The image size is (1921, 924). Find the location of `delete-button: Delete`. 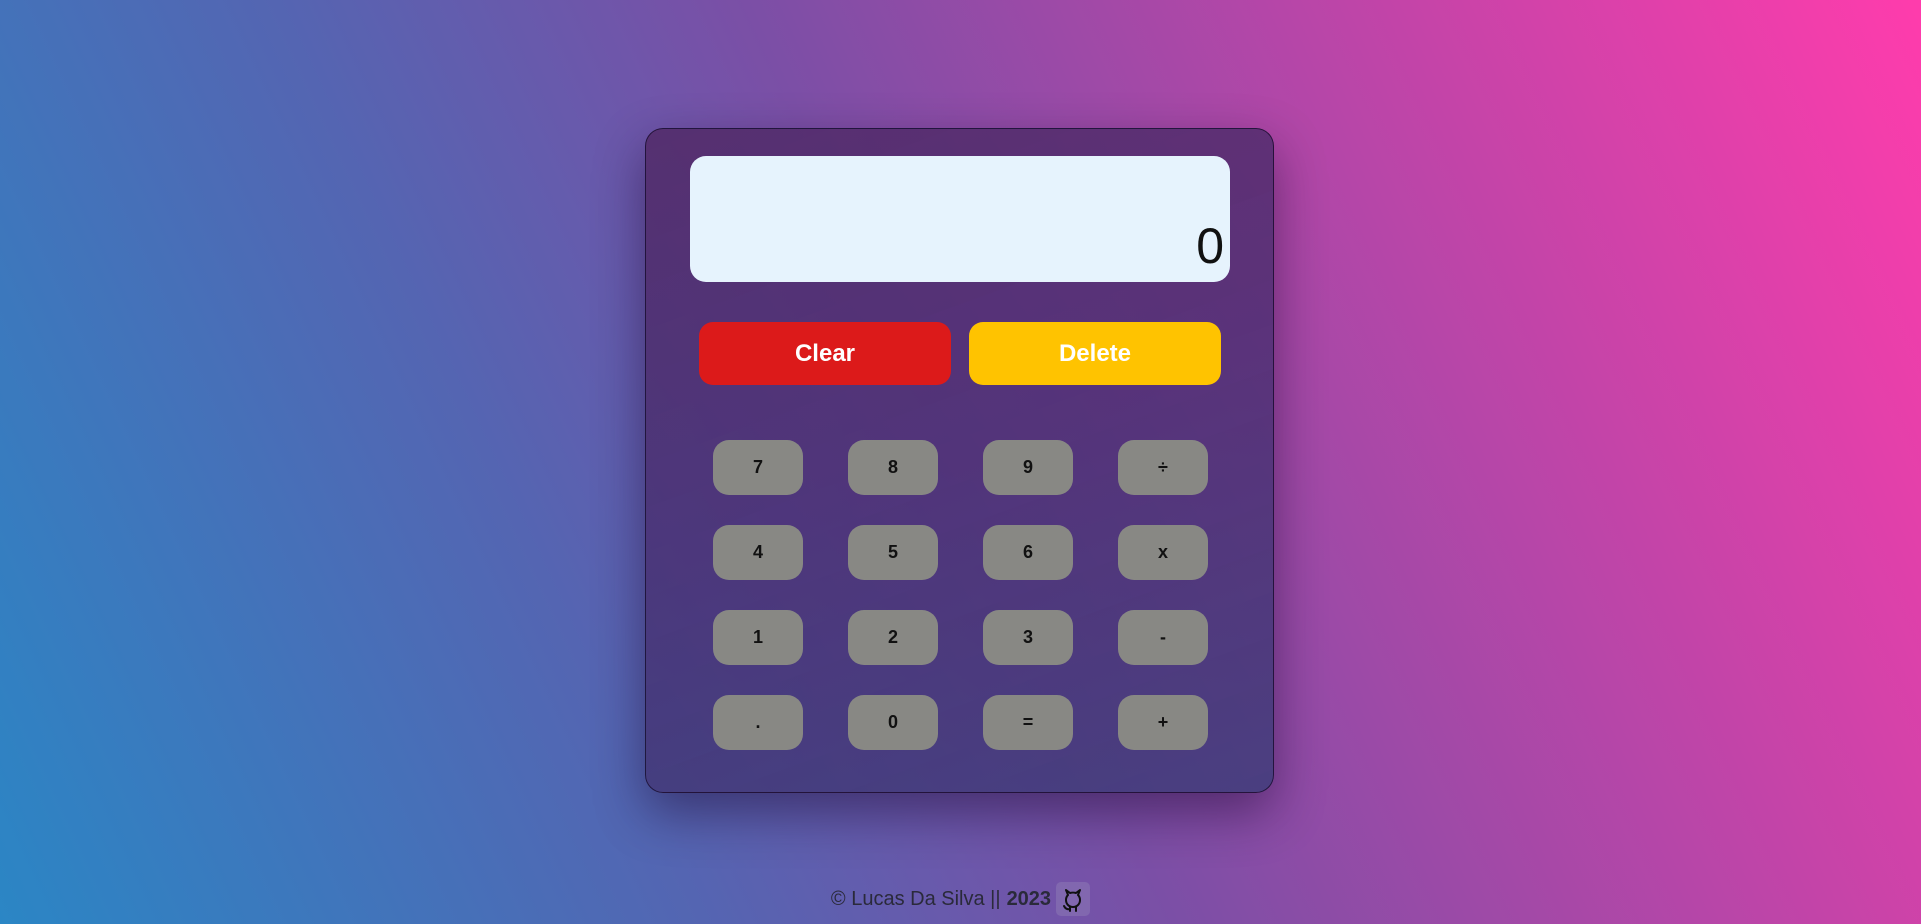

delete-button: Delete is located at coordinates (1095, 353).